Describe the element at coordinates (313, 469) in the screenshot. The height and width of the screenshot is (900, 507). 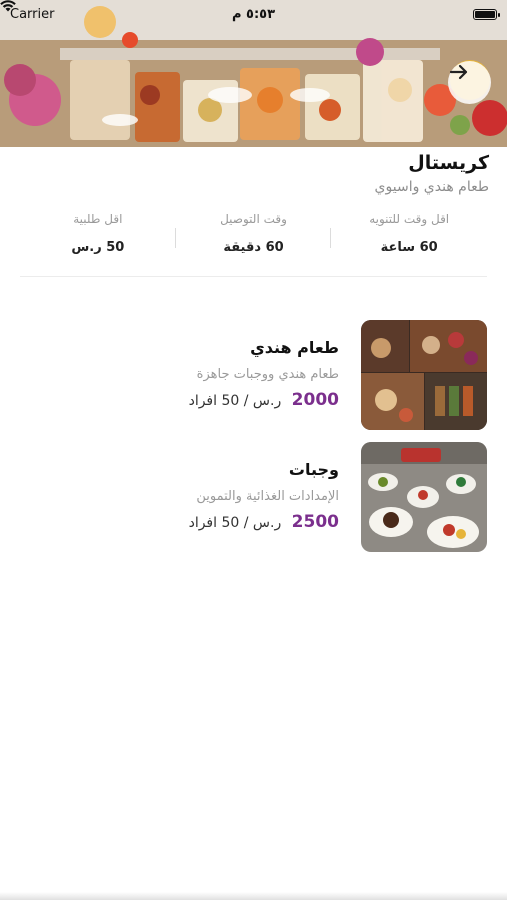
I see `menu-item-name: وجبات` at that location.